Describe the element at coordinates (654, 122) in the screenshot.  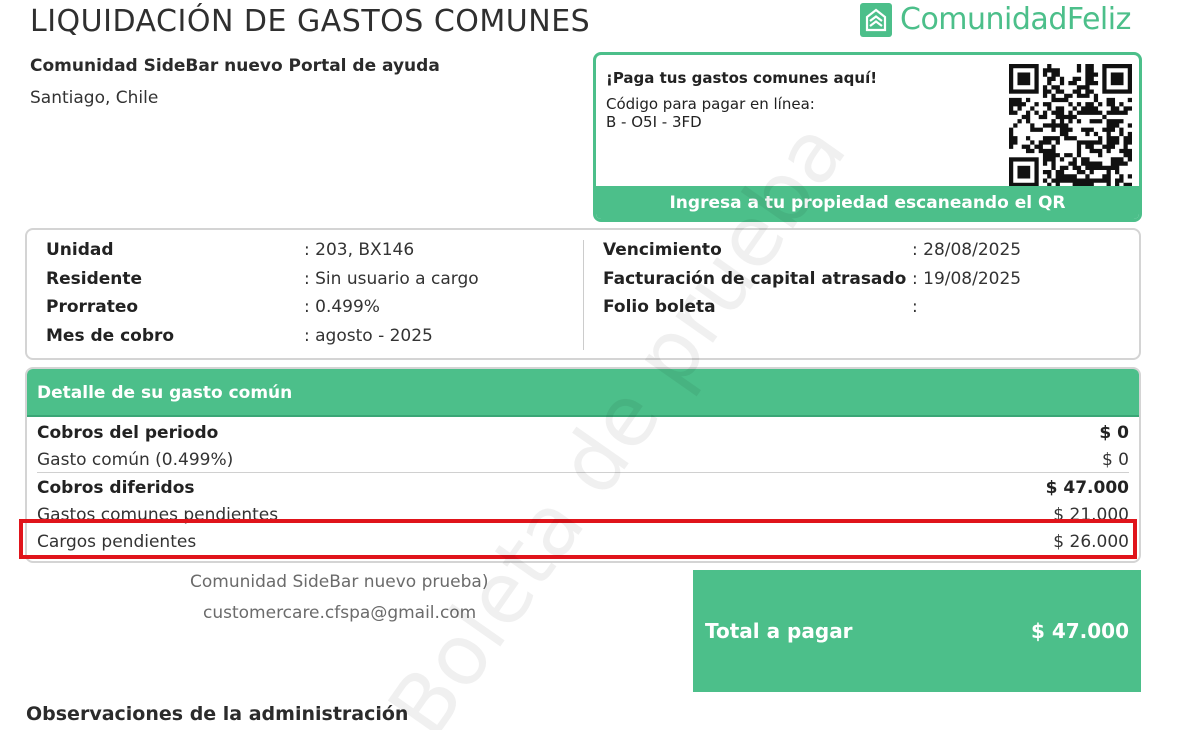
I see `payment-code: B - O5I - 3FD` at that location.